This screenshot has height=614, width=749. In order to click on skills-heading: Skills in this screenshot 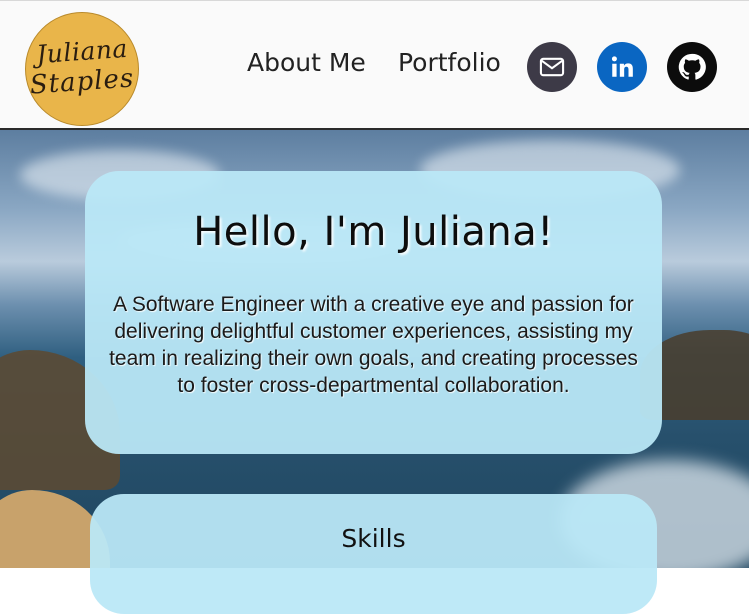, I will do `click(373, 538)`.